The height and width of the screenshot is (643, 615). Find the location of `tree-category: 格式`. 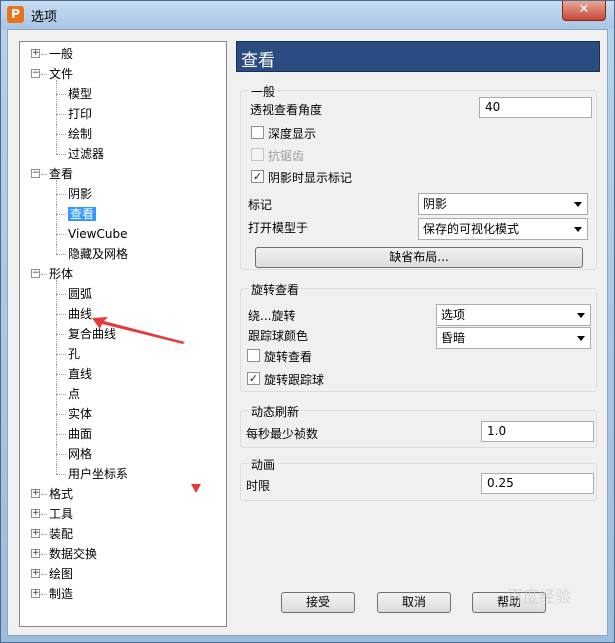

tree-category: 格式 is located at coordinates (61, 494).